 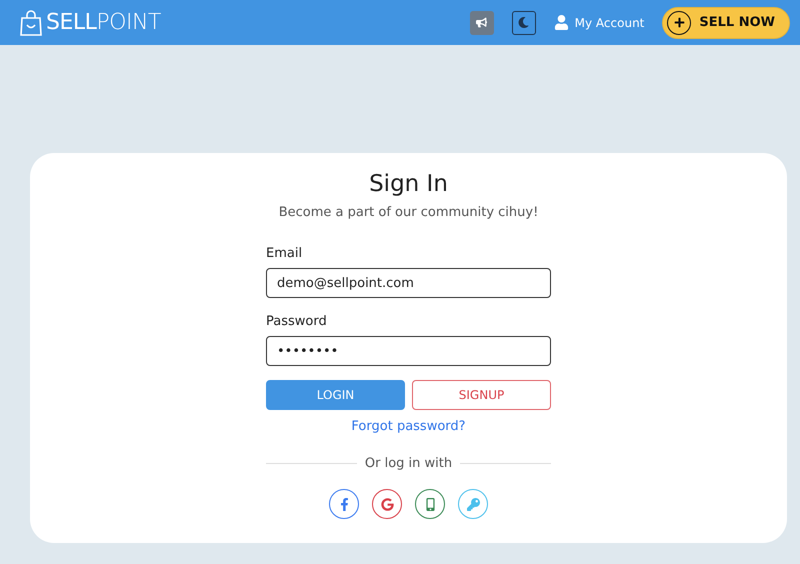 What do you see at coordinates (408, 283) in the screenshot?
I see `input-field: demo@sellpoint.com` at bounding box center [408, 283].